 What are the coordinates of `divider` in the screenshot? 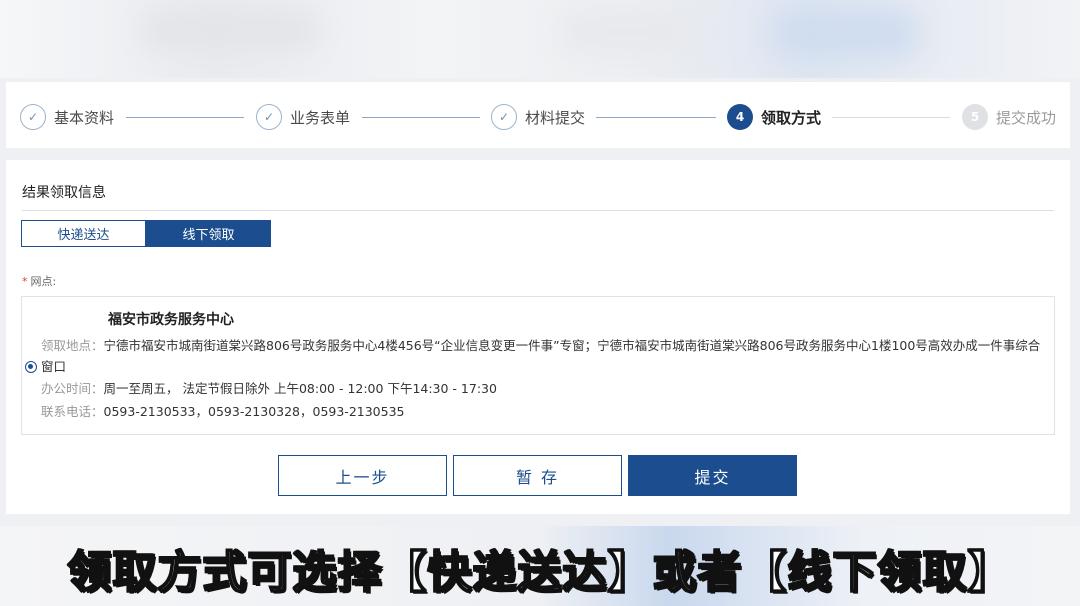 It's located at (538, 210).